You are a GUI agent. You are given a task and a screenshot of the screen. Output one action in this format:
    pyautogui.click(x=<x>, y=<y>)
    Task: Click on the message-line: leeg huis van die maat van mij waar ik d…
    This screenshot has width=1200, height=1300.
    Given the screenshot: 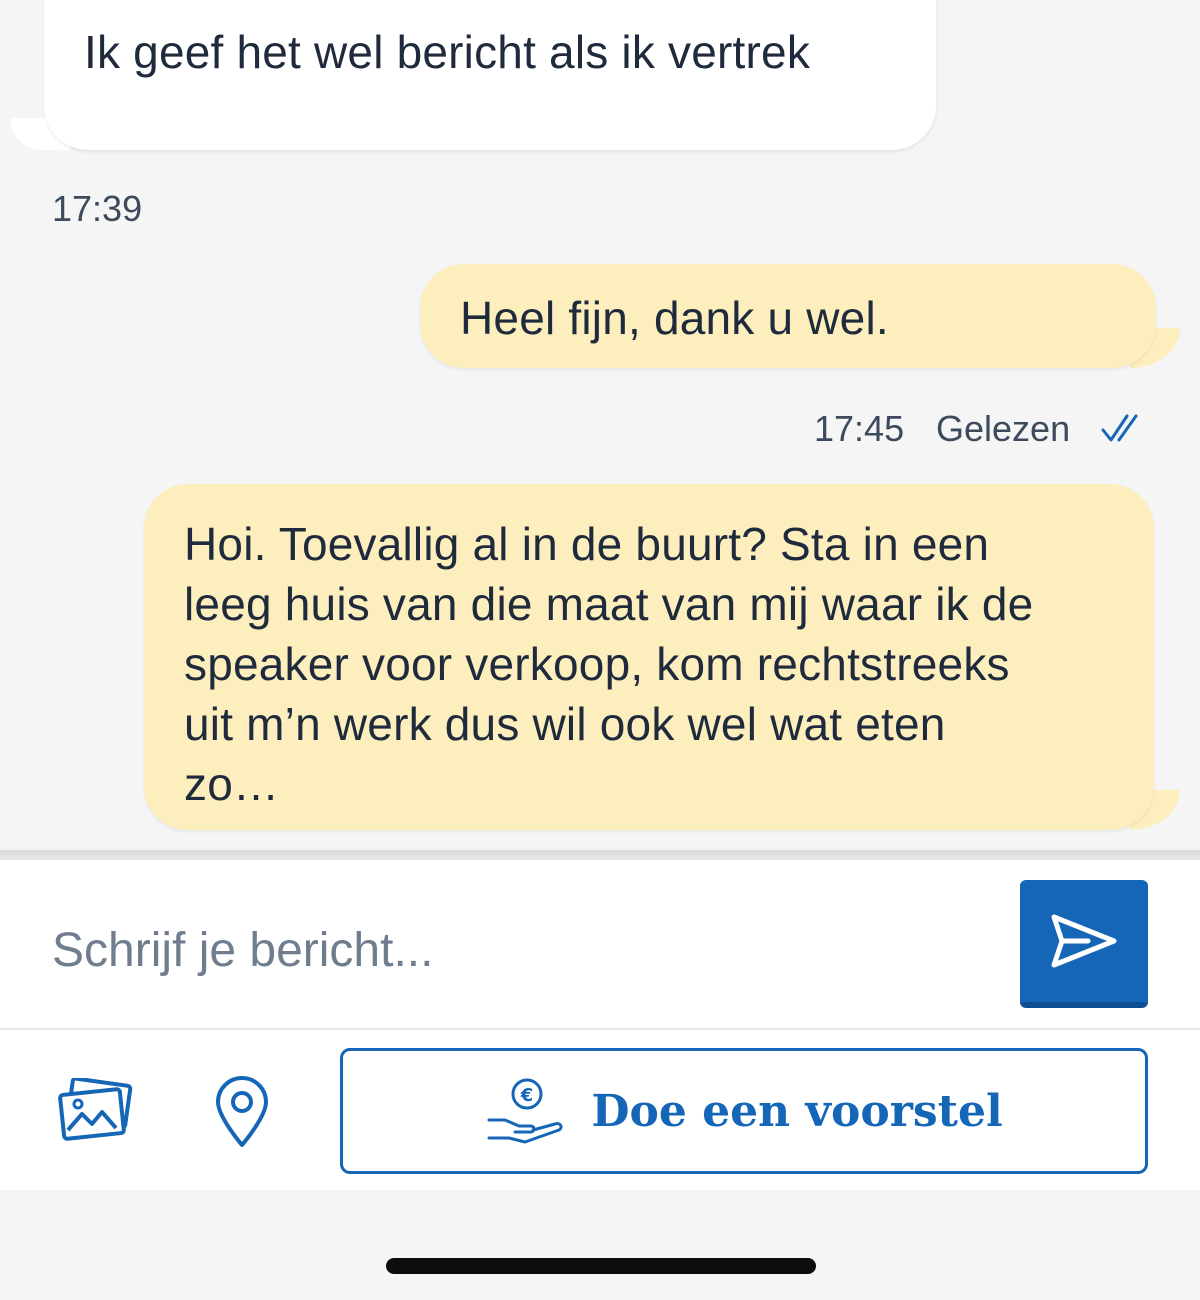 What is the action you would take?
    pyautogui.click(x=609, y=604)
    